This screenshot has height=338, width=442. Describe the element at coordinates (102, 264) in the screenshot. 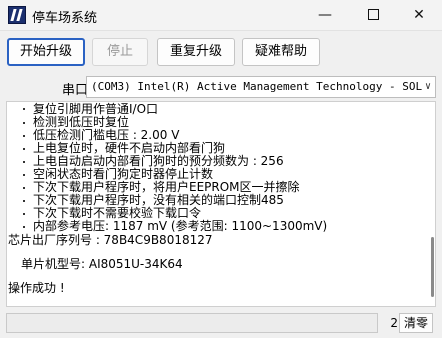

I see `log-line-model: 单片机型号: AI8051U-34K64` at that location.